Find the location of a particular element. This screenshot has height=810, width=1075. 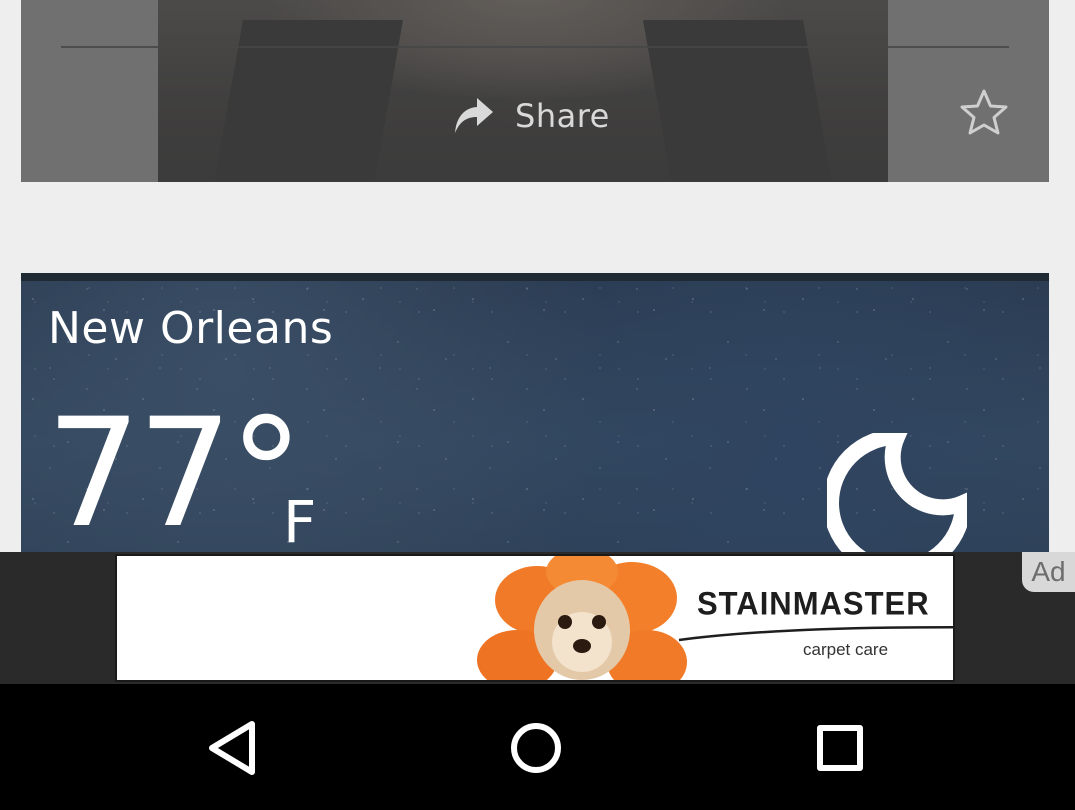

favorite-button is located at coordinates (984, 115).